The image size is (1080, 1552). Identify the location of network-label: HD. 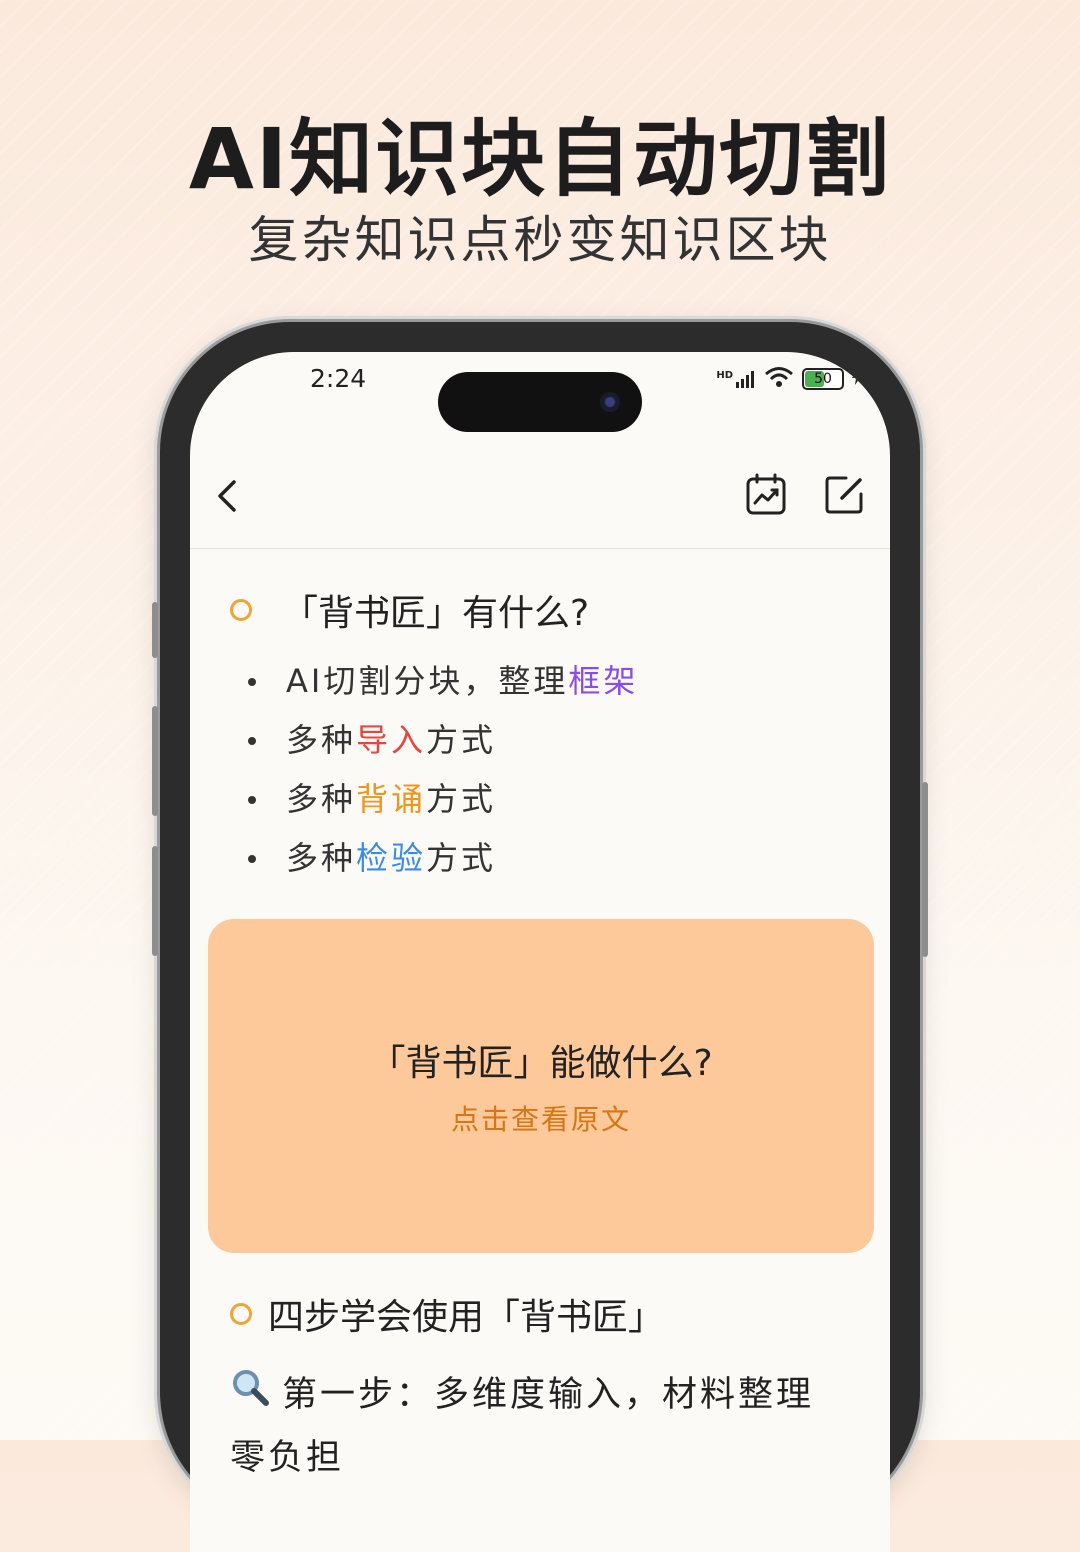
(724, 375).